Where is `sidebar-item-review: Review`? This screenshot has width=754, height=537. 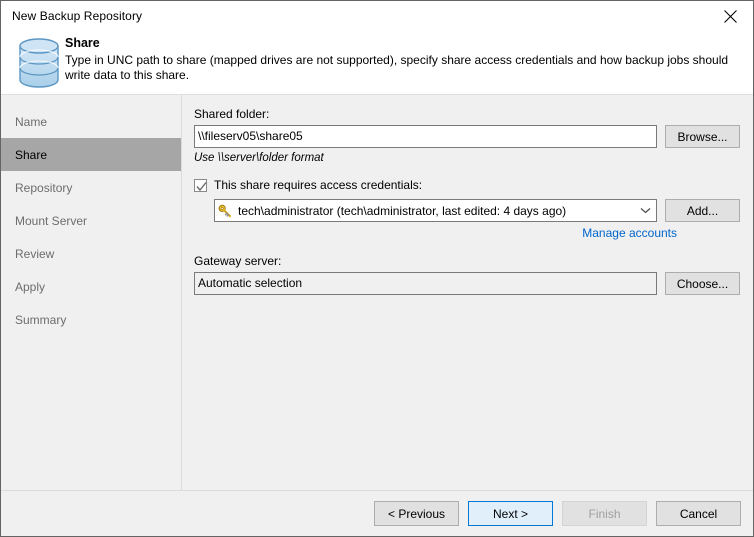 sidebar-item-review: Review is located at coordinates (91, 253).